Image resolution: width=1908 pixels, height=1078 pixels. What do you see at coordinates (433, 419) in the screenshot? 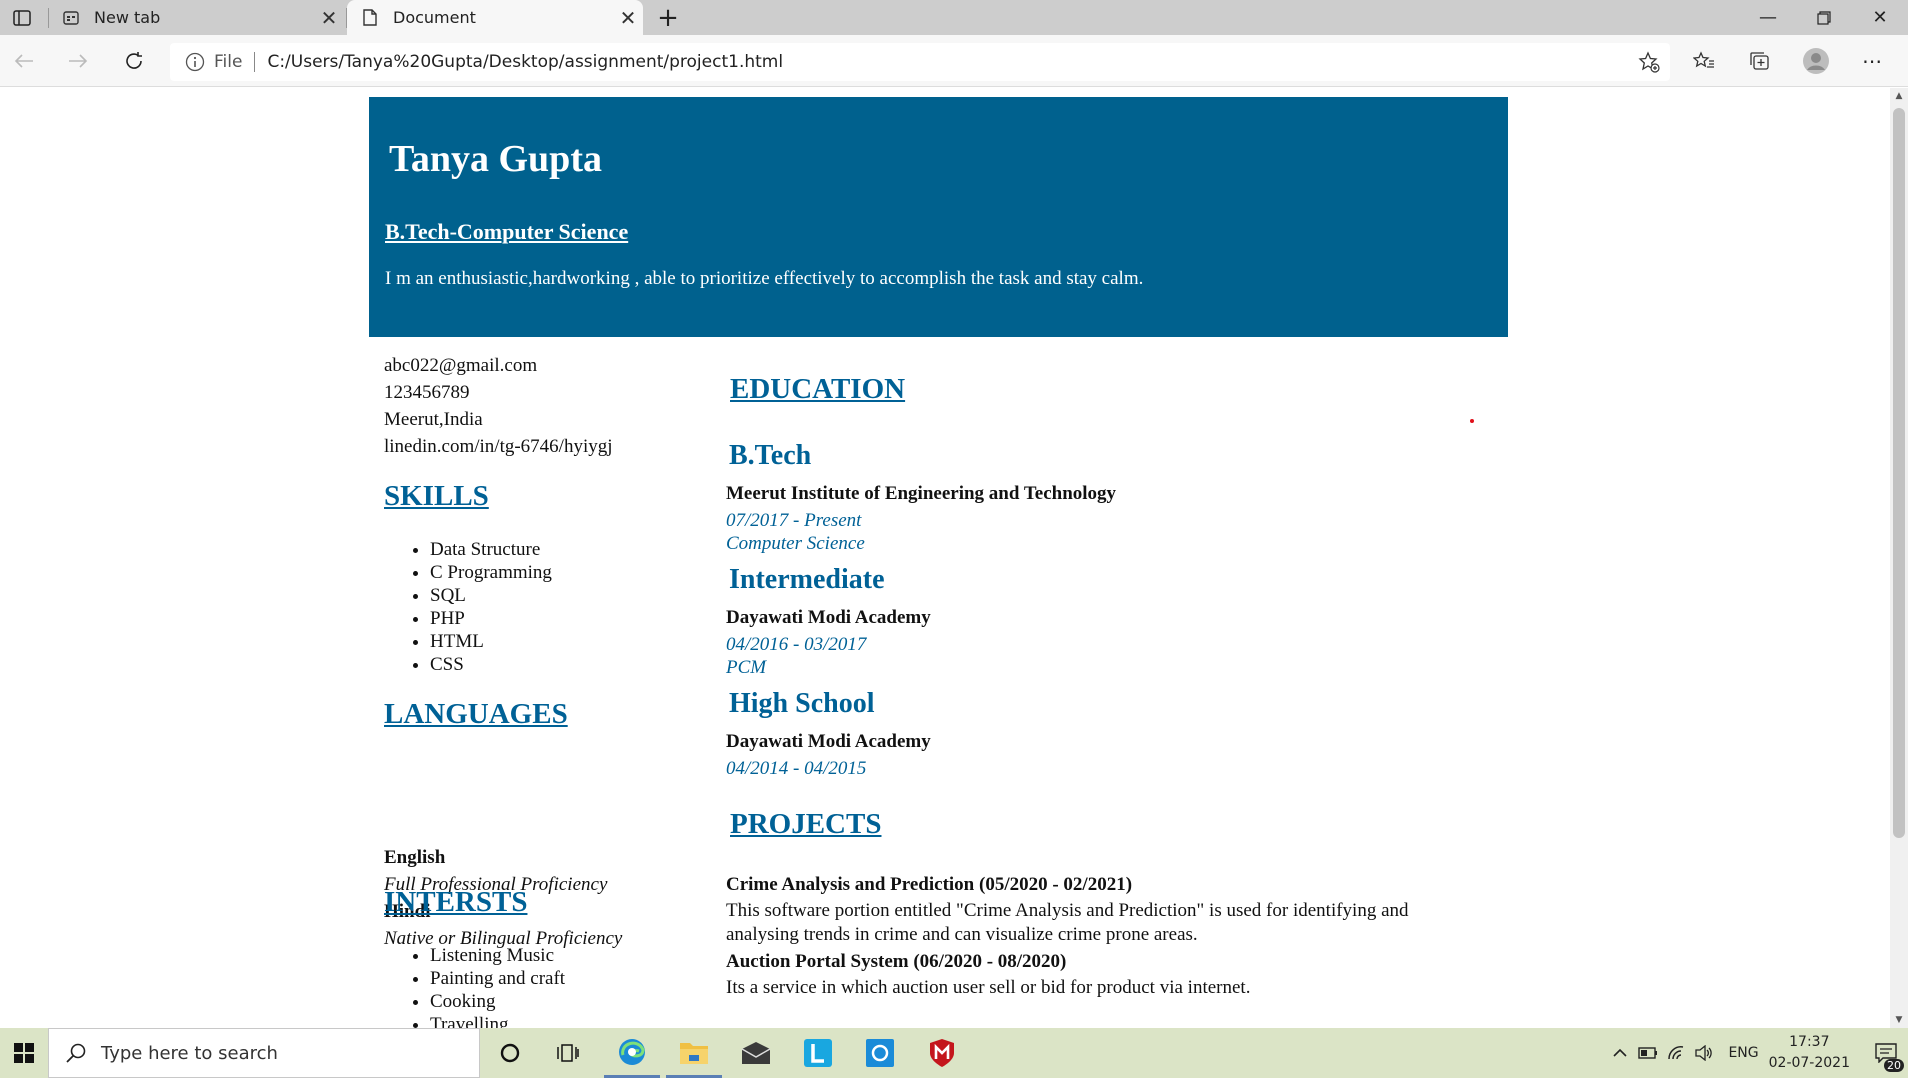
I see `contact-location: Meerut,India` at bounding box center [433, 419].